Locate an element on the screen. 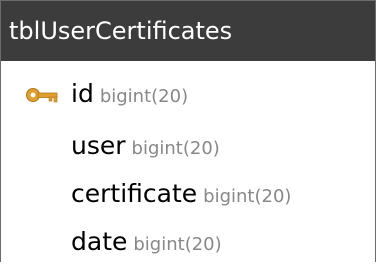 The height and width of the screenshot is (267, 378). field-name: user is located at coordinates (98, 145).